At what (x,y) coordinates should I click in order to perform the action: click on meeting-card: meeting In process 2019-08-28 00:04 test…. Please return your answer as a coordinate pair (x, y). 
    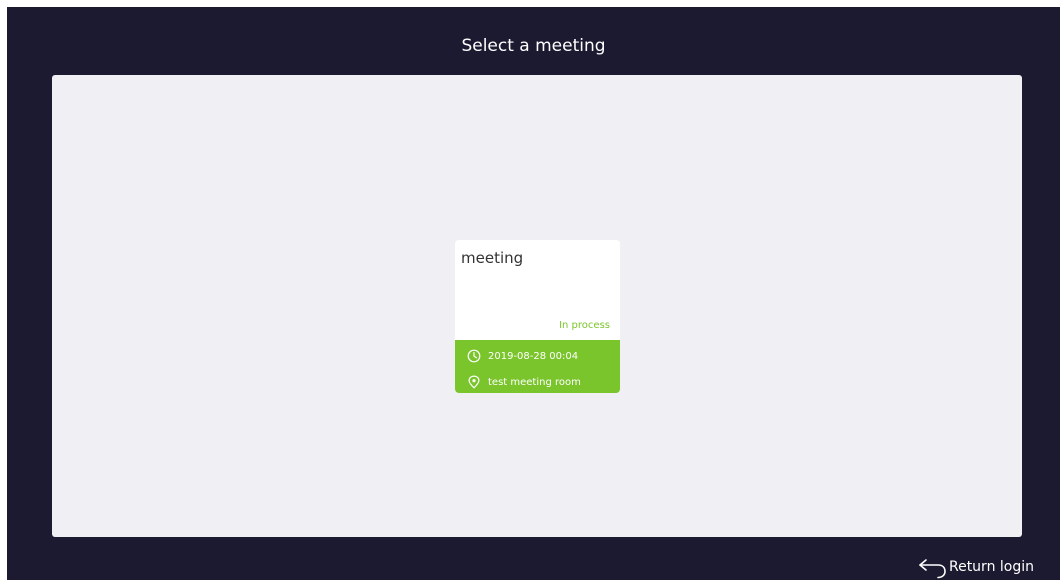
    Looking at the image, I should click on (537, 316).